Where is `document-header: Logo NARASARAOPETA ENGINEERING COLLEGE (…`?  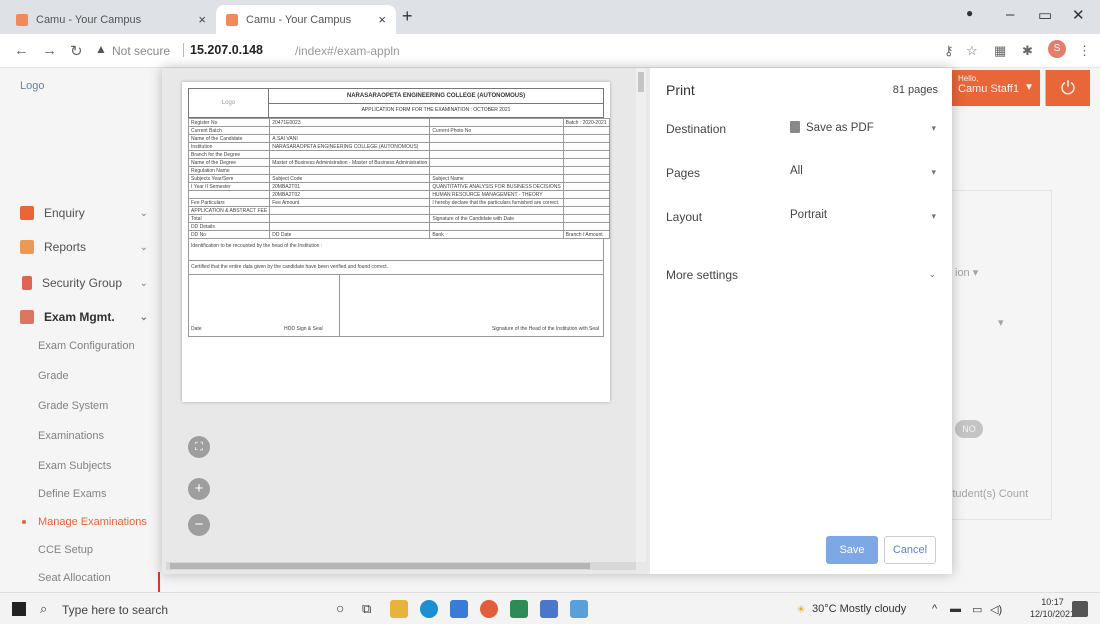 document-header: Logo NARASARAOPETA ENGINEERING COLLEGE (… is located at coordinates (396, 103).